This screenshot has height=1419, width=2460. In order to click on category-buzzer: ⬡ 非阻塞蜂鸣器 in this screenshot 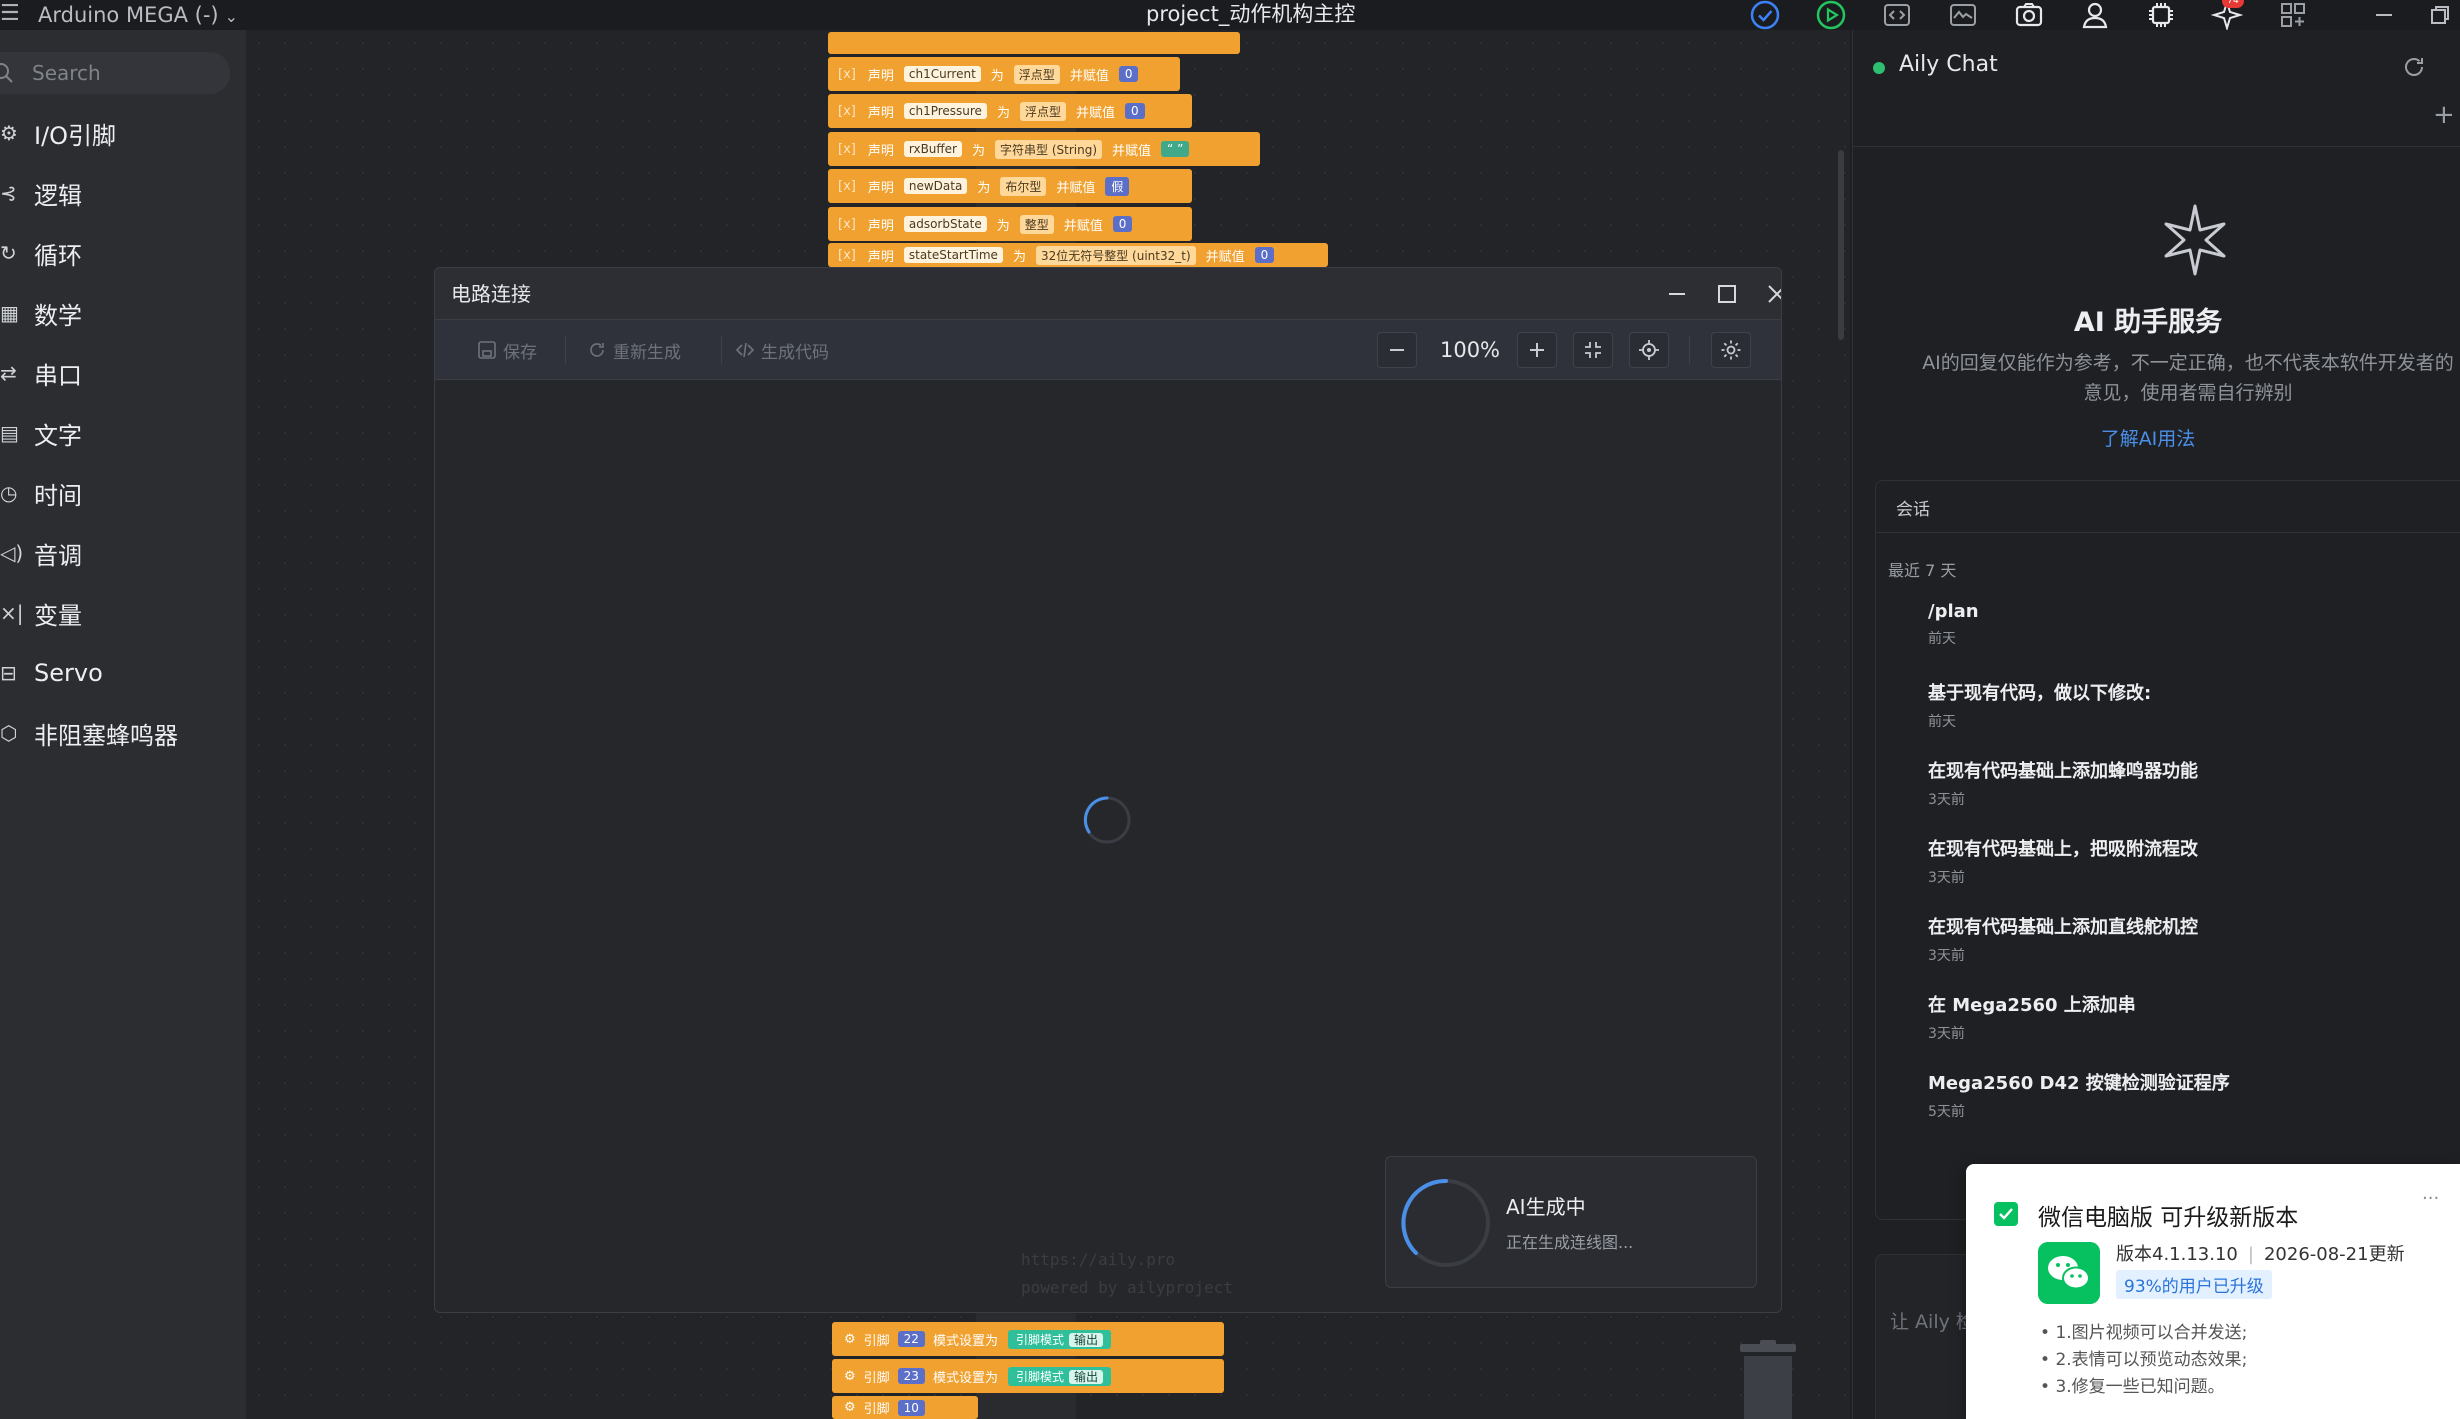, I will do `click(123, 733)`.